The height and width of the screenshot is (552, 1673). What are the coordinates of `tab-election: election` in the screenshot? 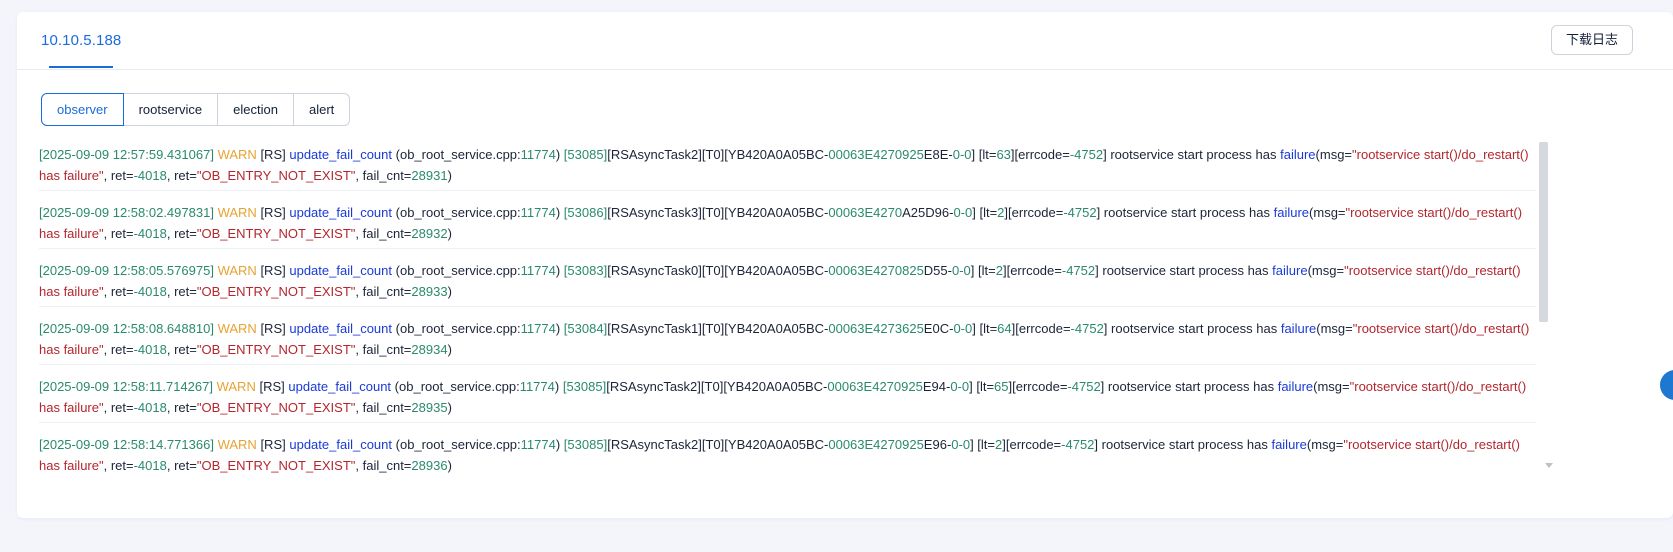 It's located at (255, 109).